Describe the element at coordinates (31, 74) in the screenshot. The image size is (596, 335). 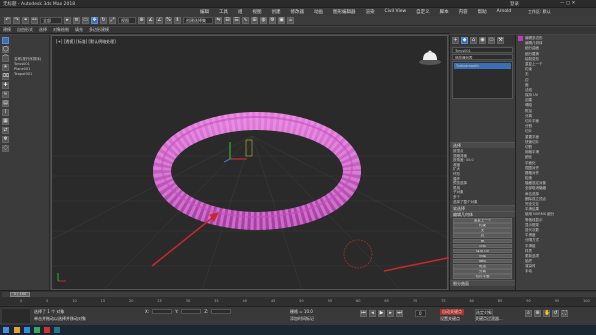
I see `scene-item: Teapot001` at that location.